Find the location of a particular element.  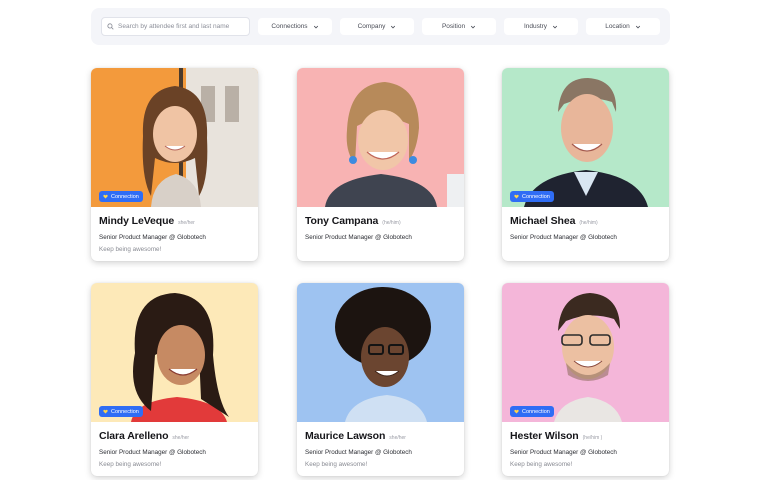

attendee-name: Mindy LeVeque is located at coordinates (137, 221).